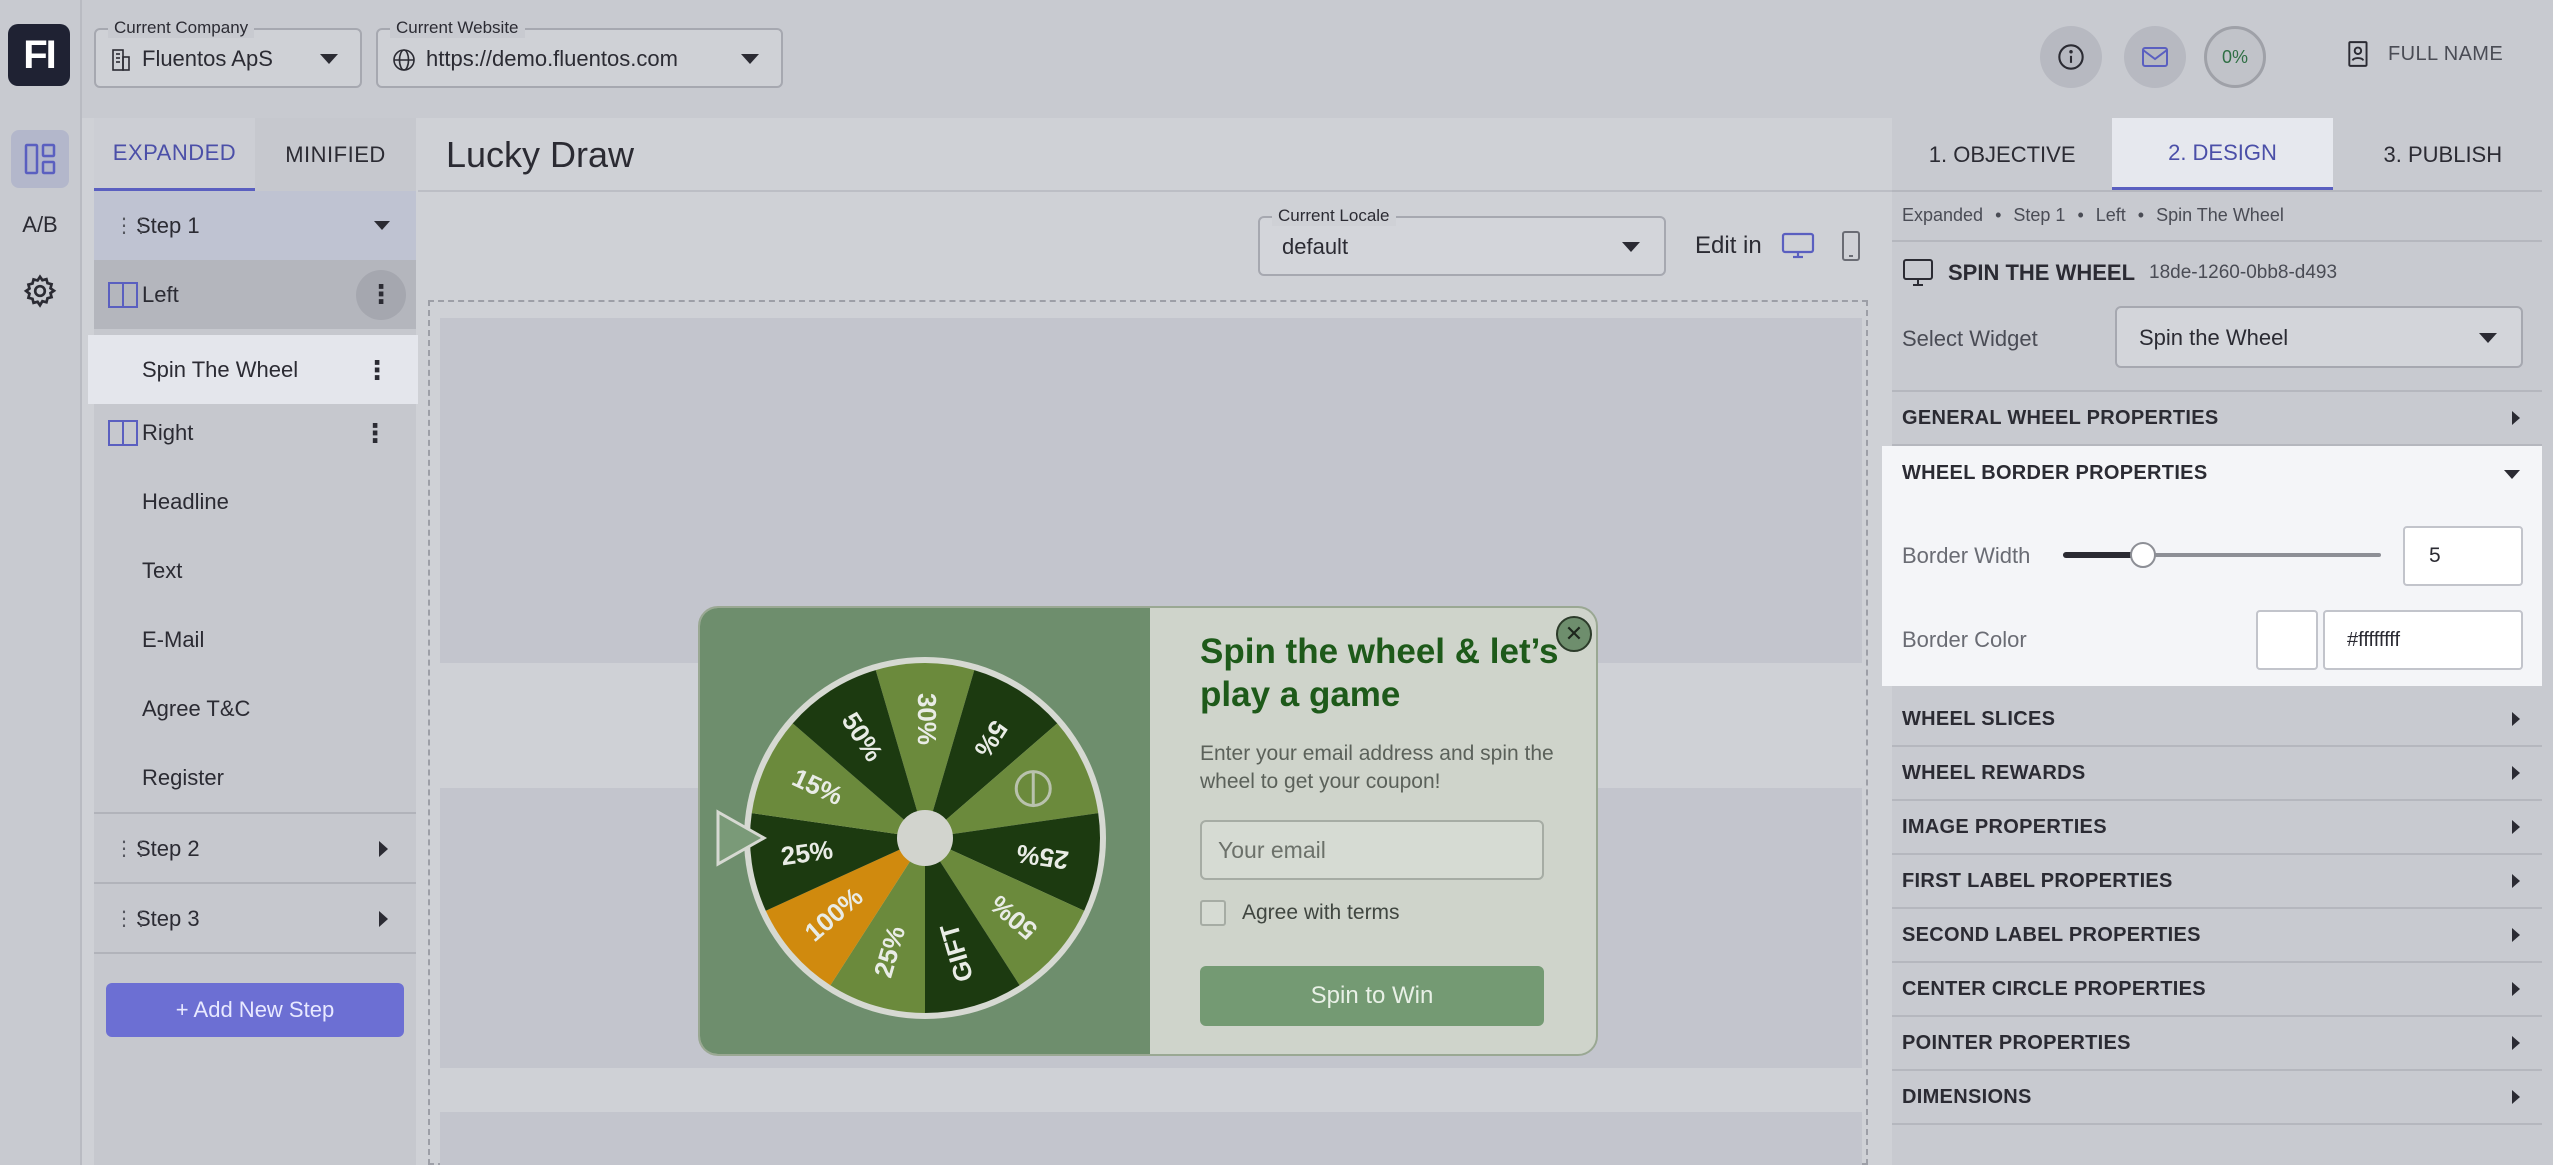 The height and width of the screenshot is (1165, 2553). What do you see at coordinates (173, 639) in the screenshot?
I see `tree-item-label: E-Mail` at bounding box center [173, 639].